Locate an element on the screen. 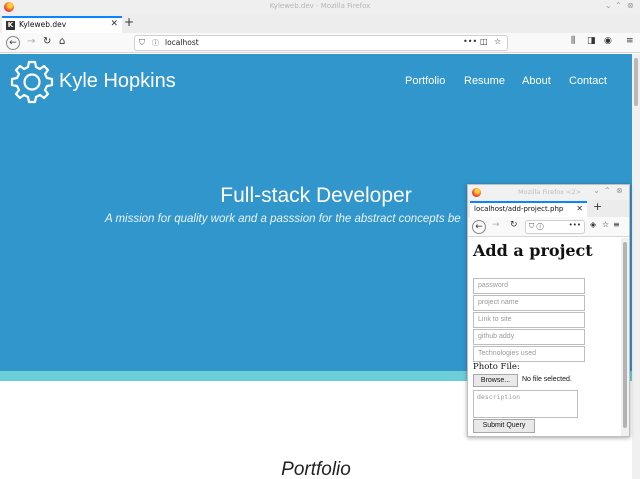 The height and width of the screenshot is (479, 640). project-name-field: project name is located at coordinates (529, 303).